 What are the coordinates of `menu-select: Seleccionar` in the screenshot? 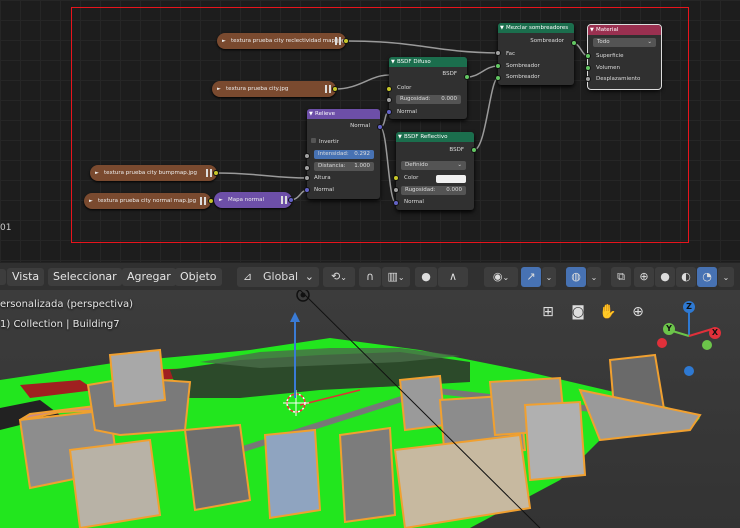 It's located at (85, 277).